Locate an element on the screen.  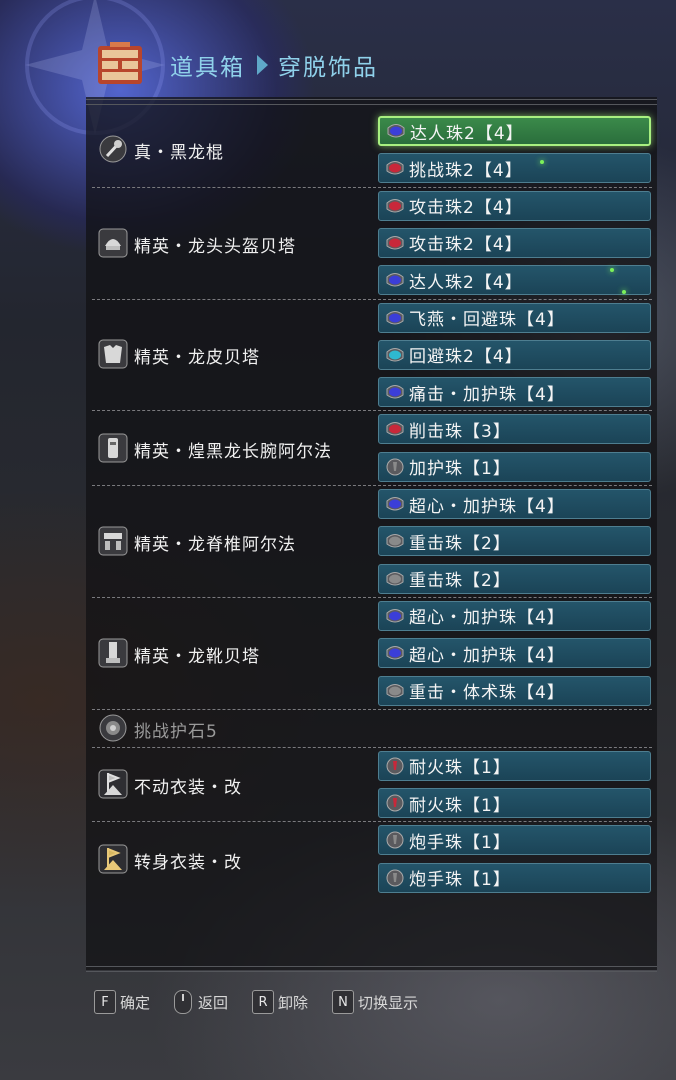
decoration-label: 削击珠【3】 is located at coordinates (460, 431).